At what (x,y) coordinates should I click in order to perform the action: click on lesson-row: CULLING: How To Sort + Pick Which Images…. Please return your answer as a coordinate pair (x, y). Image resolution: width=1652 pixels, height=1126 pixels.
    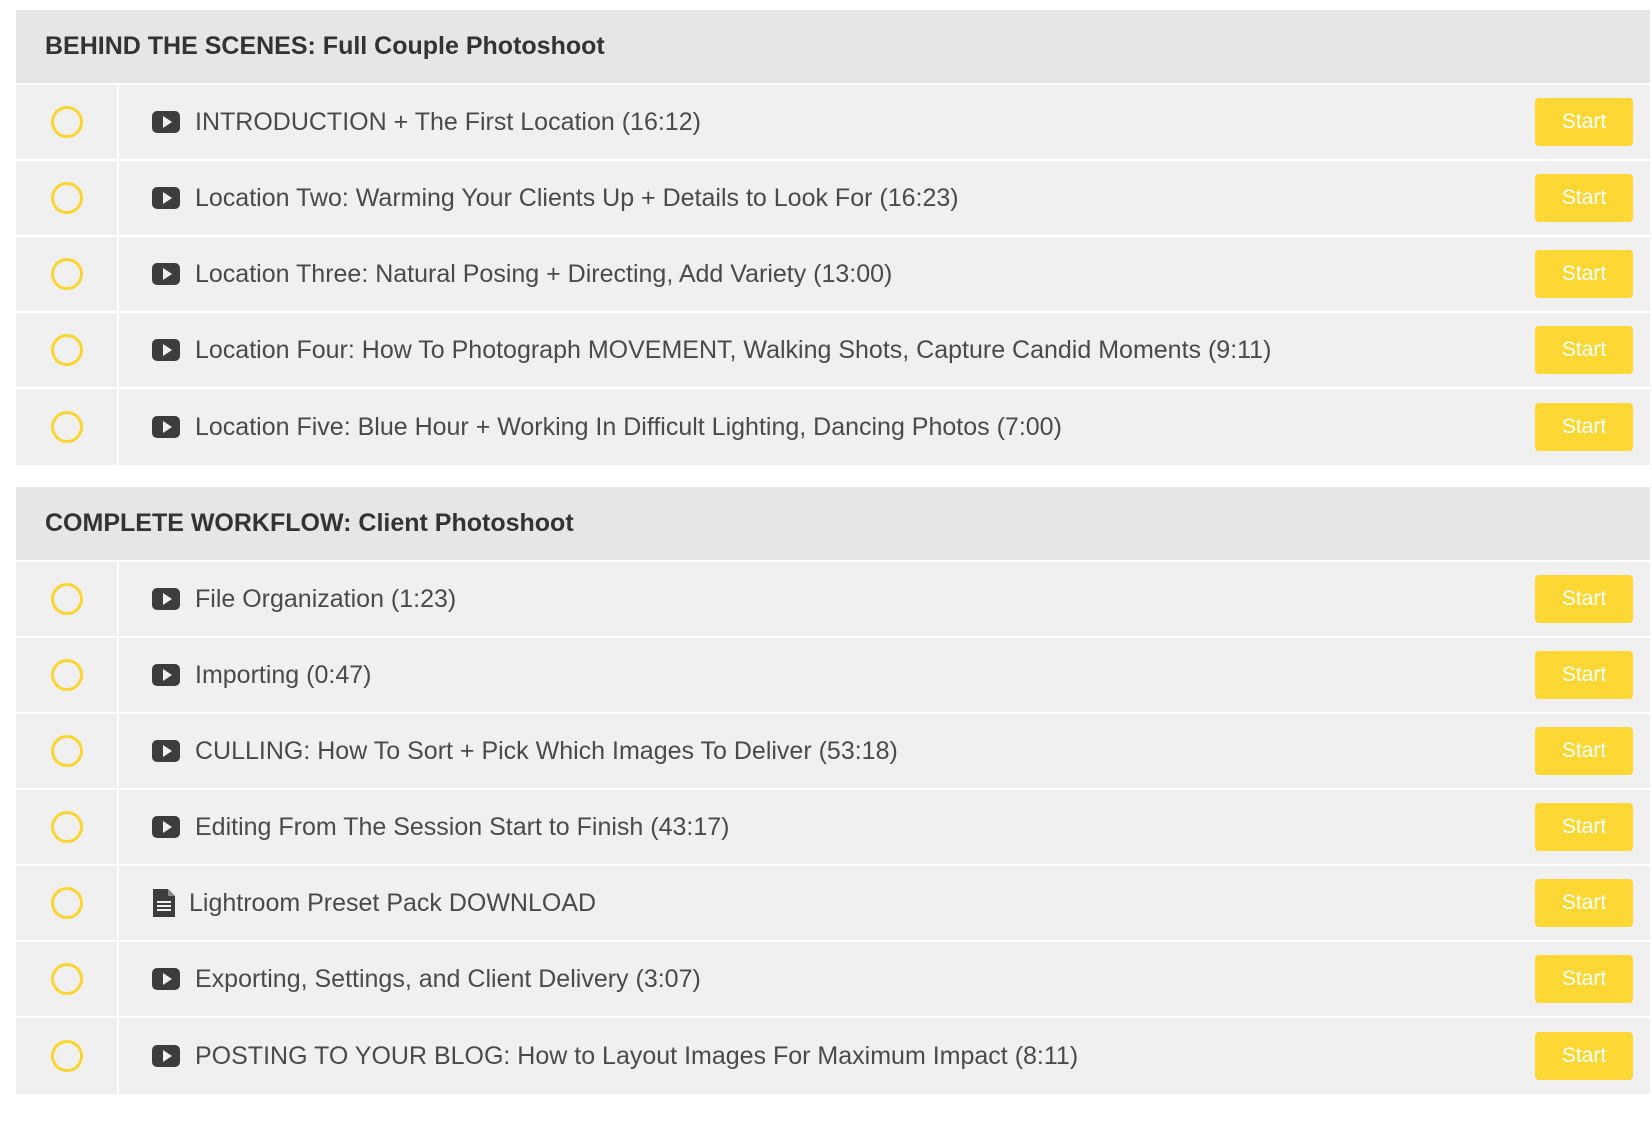
    Looking at the image, I should click on (833, 752).